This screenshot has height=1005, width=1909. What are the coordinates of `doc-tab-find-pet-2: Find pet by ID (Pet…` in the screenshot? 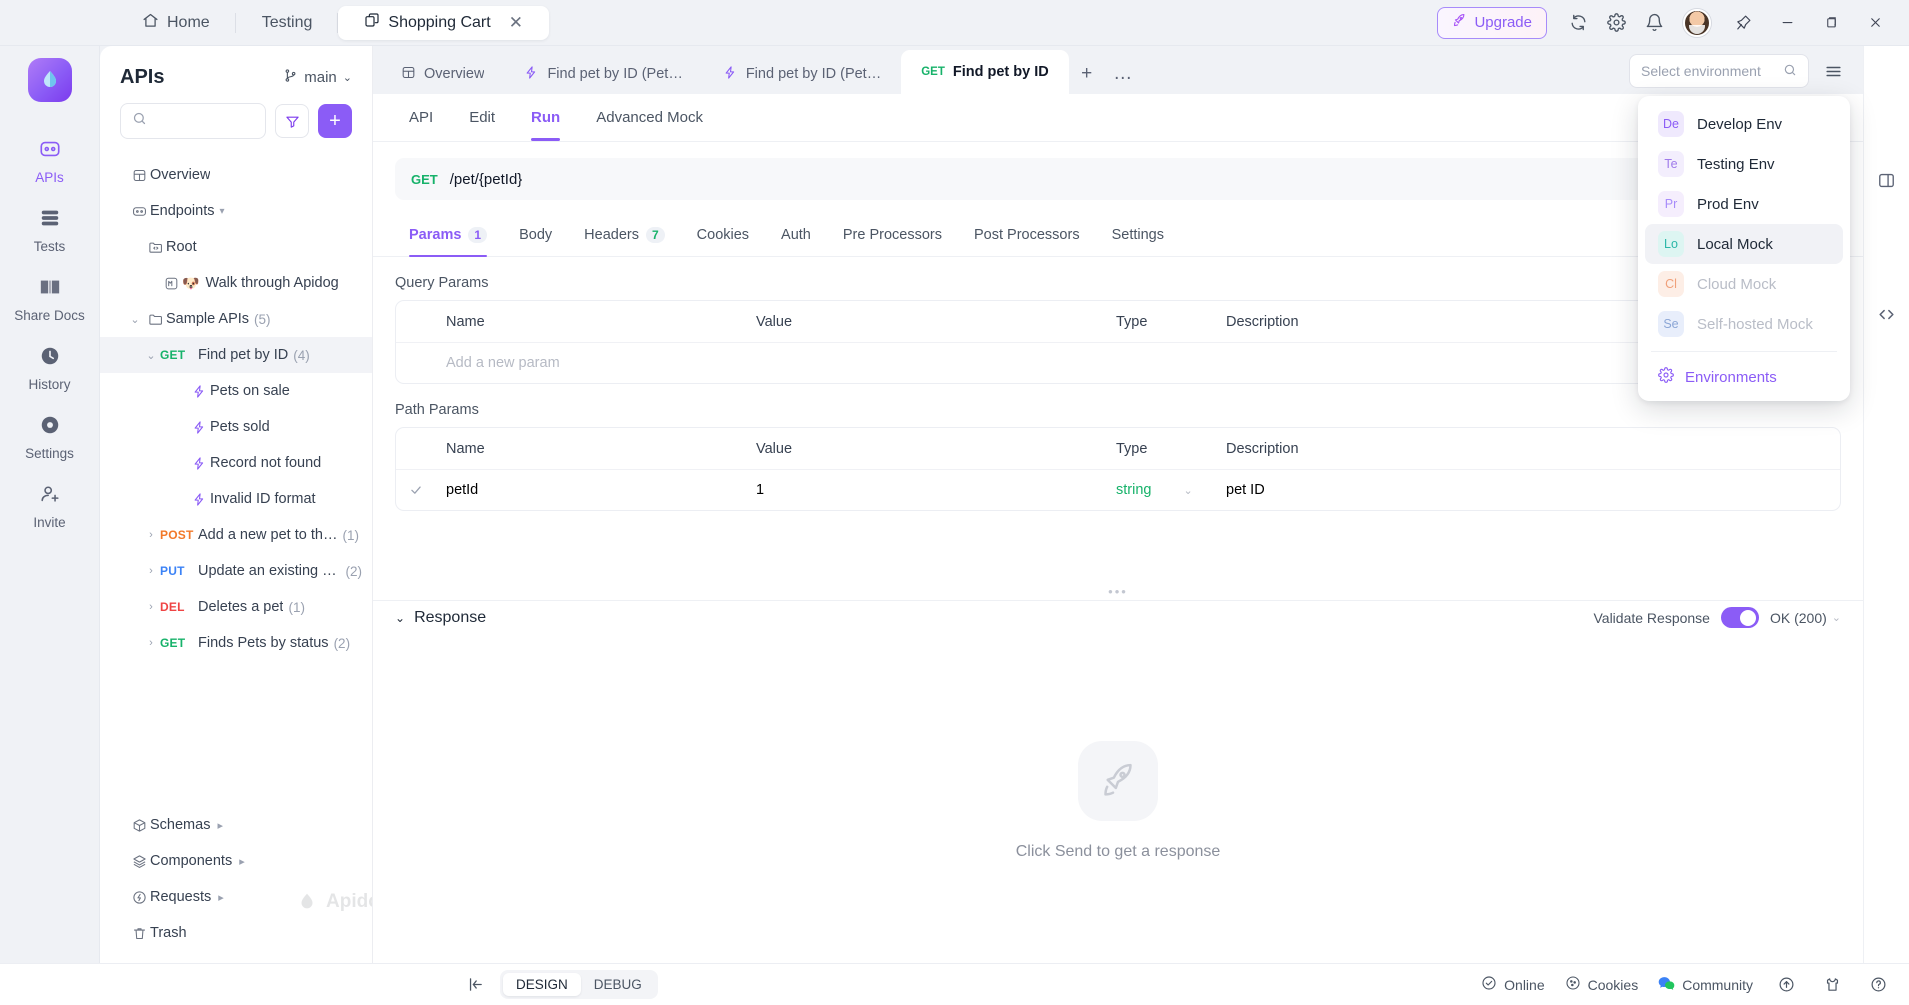 It's located at (802, 74).